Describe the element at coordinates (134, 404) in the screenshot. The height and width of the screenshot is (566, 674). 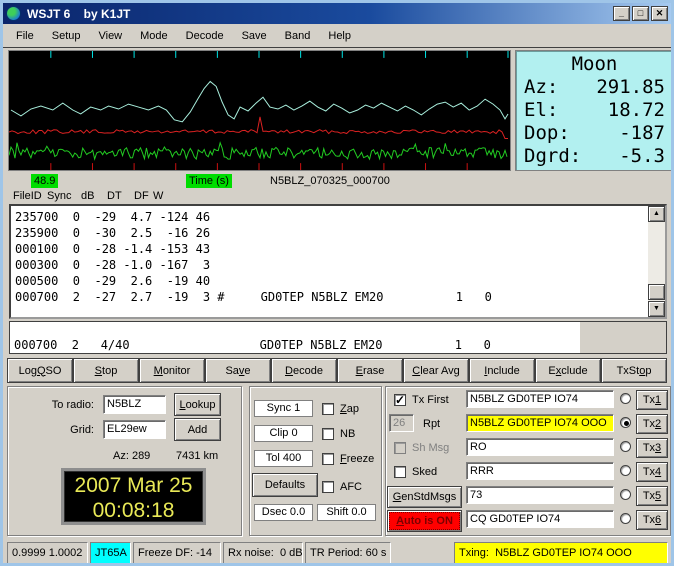
I see `to-radio-input: N5BLZ` at that location.